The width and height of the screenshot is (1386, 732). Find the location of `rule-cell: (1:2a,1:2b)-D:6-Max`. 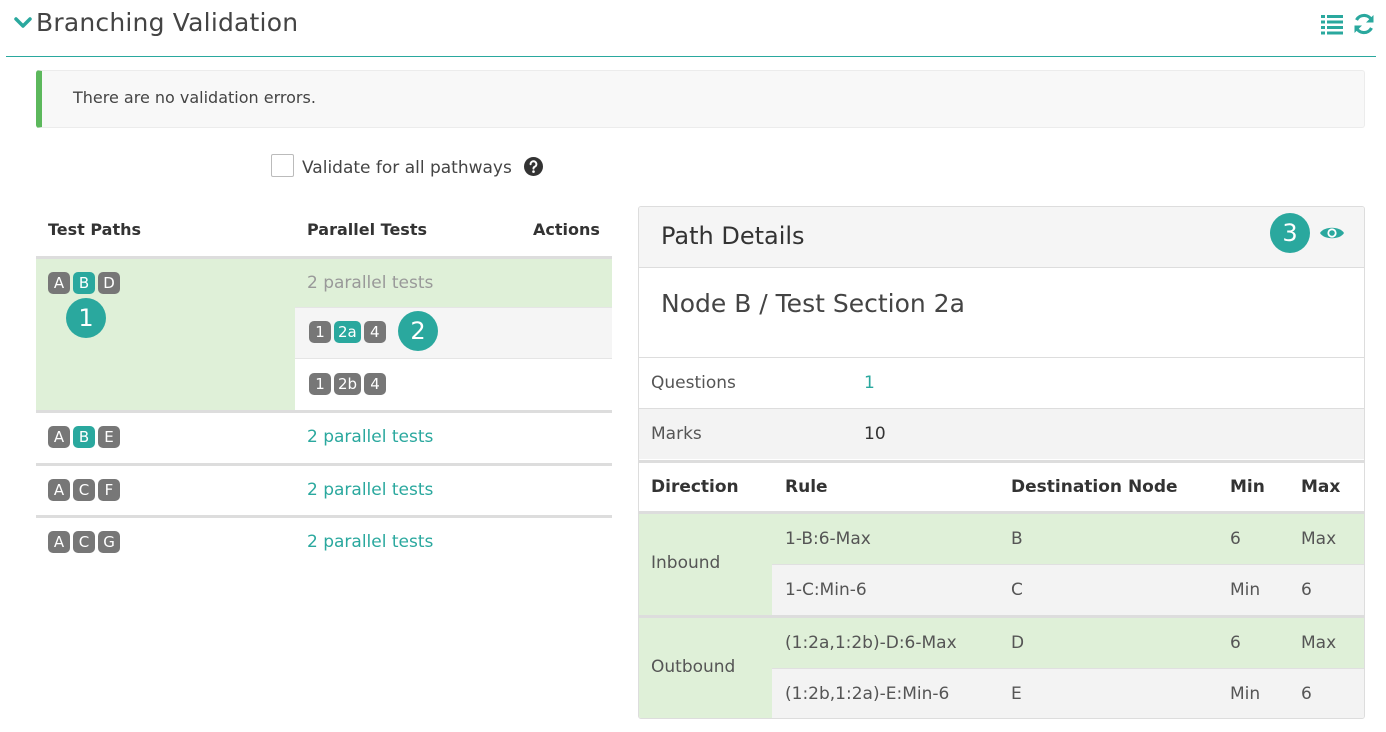

rule-cell: (1:2a,1:2b)-D:6-Max is located at coordinates (871, 643).